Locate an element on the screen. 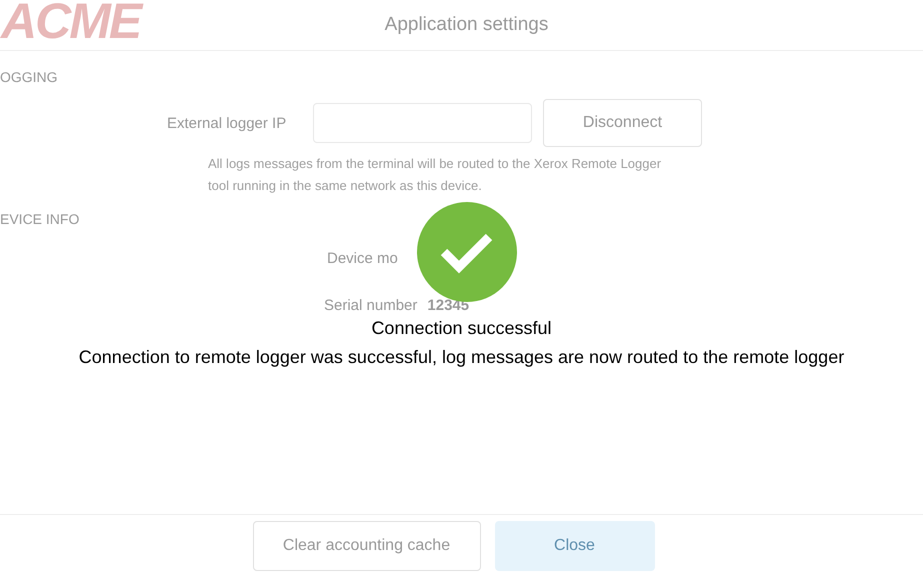 The width and height of the screenshot is (923, 577). field-label: External logger IP is located at coordinates (227, 123).